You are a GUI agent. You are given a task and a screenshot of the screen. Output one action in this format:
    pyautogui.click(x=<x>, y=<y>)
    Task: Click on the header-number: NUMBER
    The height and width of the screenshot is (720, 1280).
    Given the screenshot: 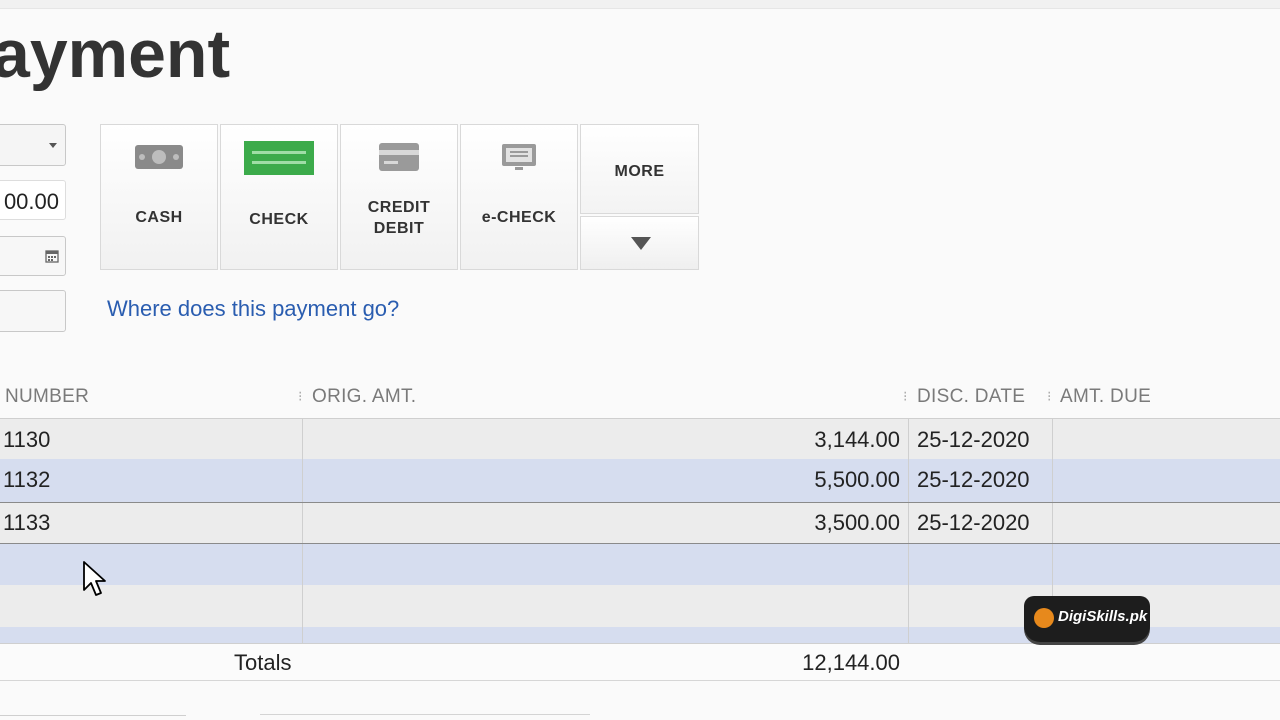 What is the action you would take?
    pyautogui.click(x=47, y=397)
    